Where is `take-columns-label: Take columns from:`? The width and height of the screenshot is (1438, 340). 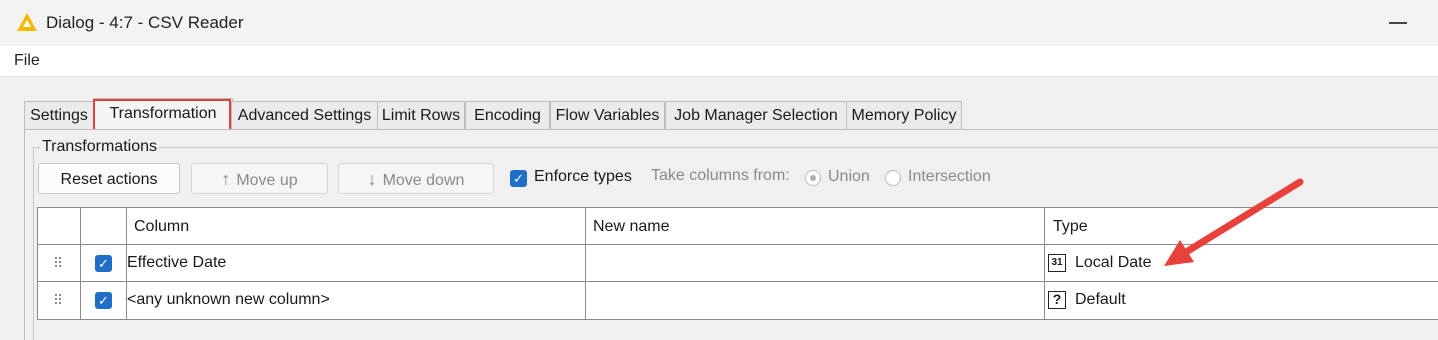 take-columns-label: Take columns from: is located at coordinates (720, 175).